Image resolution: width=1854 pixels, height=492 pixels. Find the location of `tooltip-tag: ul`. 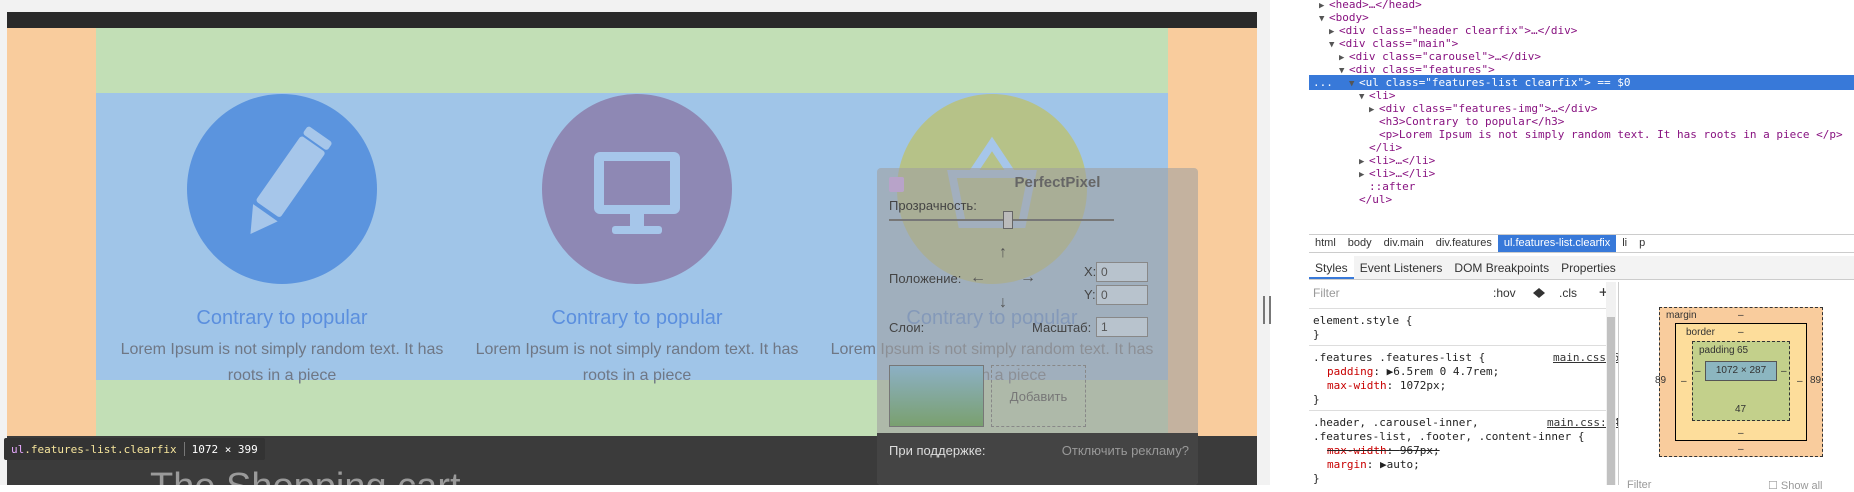

tooltip-tag: ul is located at coordinates (18, 449).